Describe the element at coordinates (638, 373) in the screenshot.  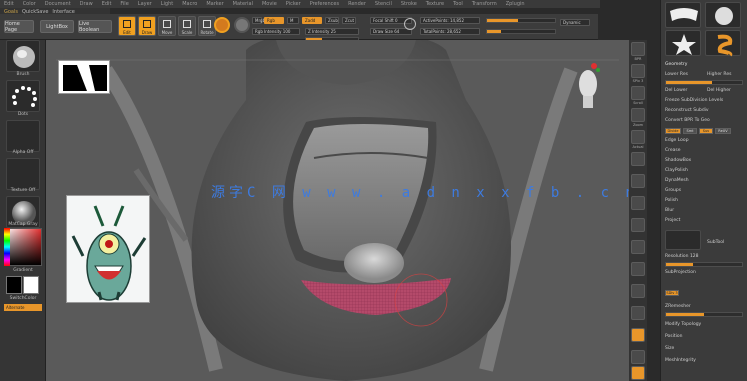
I see `solo-button` at that location.